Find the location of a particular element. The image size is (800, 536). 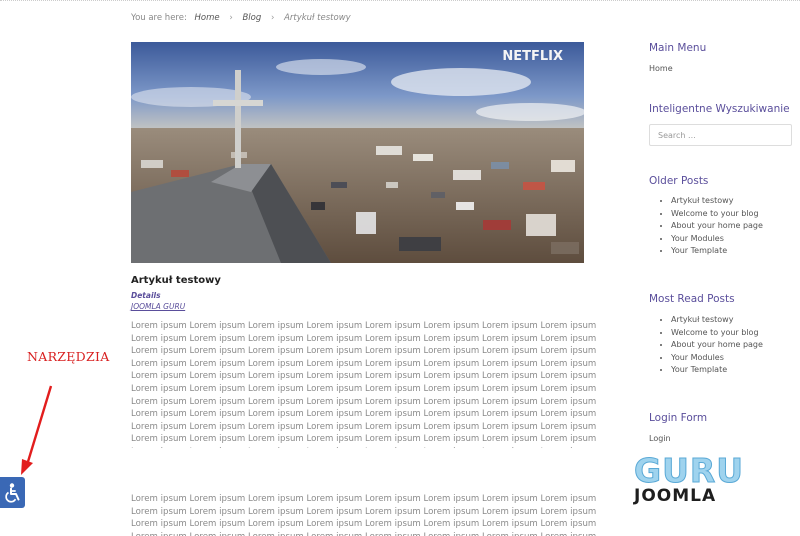

accessibility-tools-button is located at coordinates (12, 492).